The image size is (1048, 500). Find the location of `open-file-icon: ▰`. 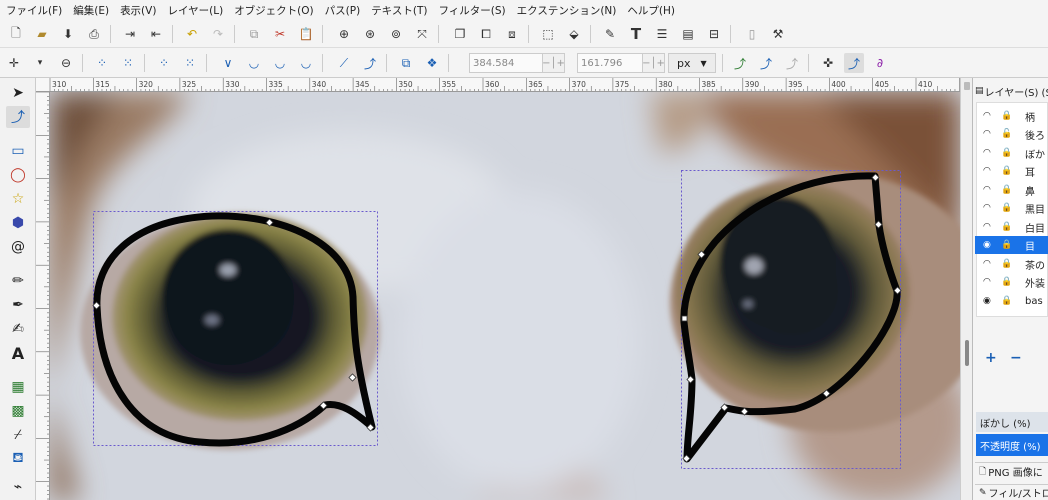

open-file-icon: ▰ is located at coordinates (42, 34).